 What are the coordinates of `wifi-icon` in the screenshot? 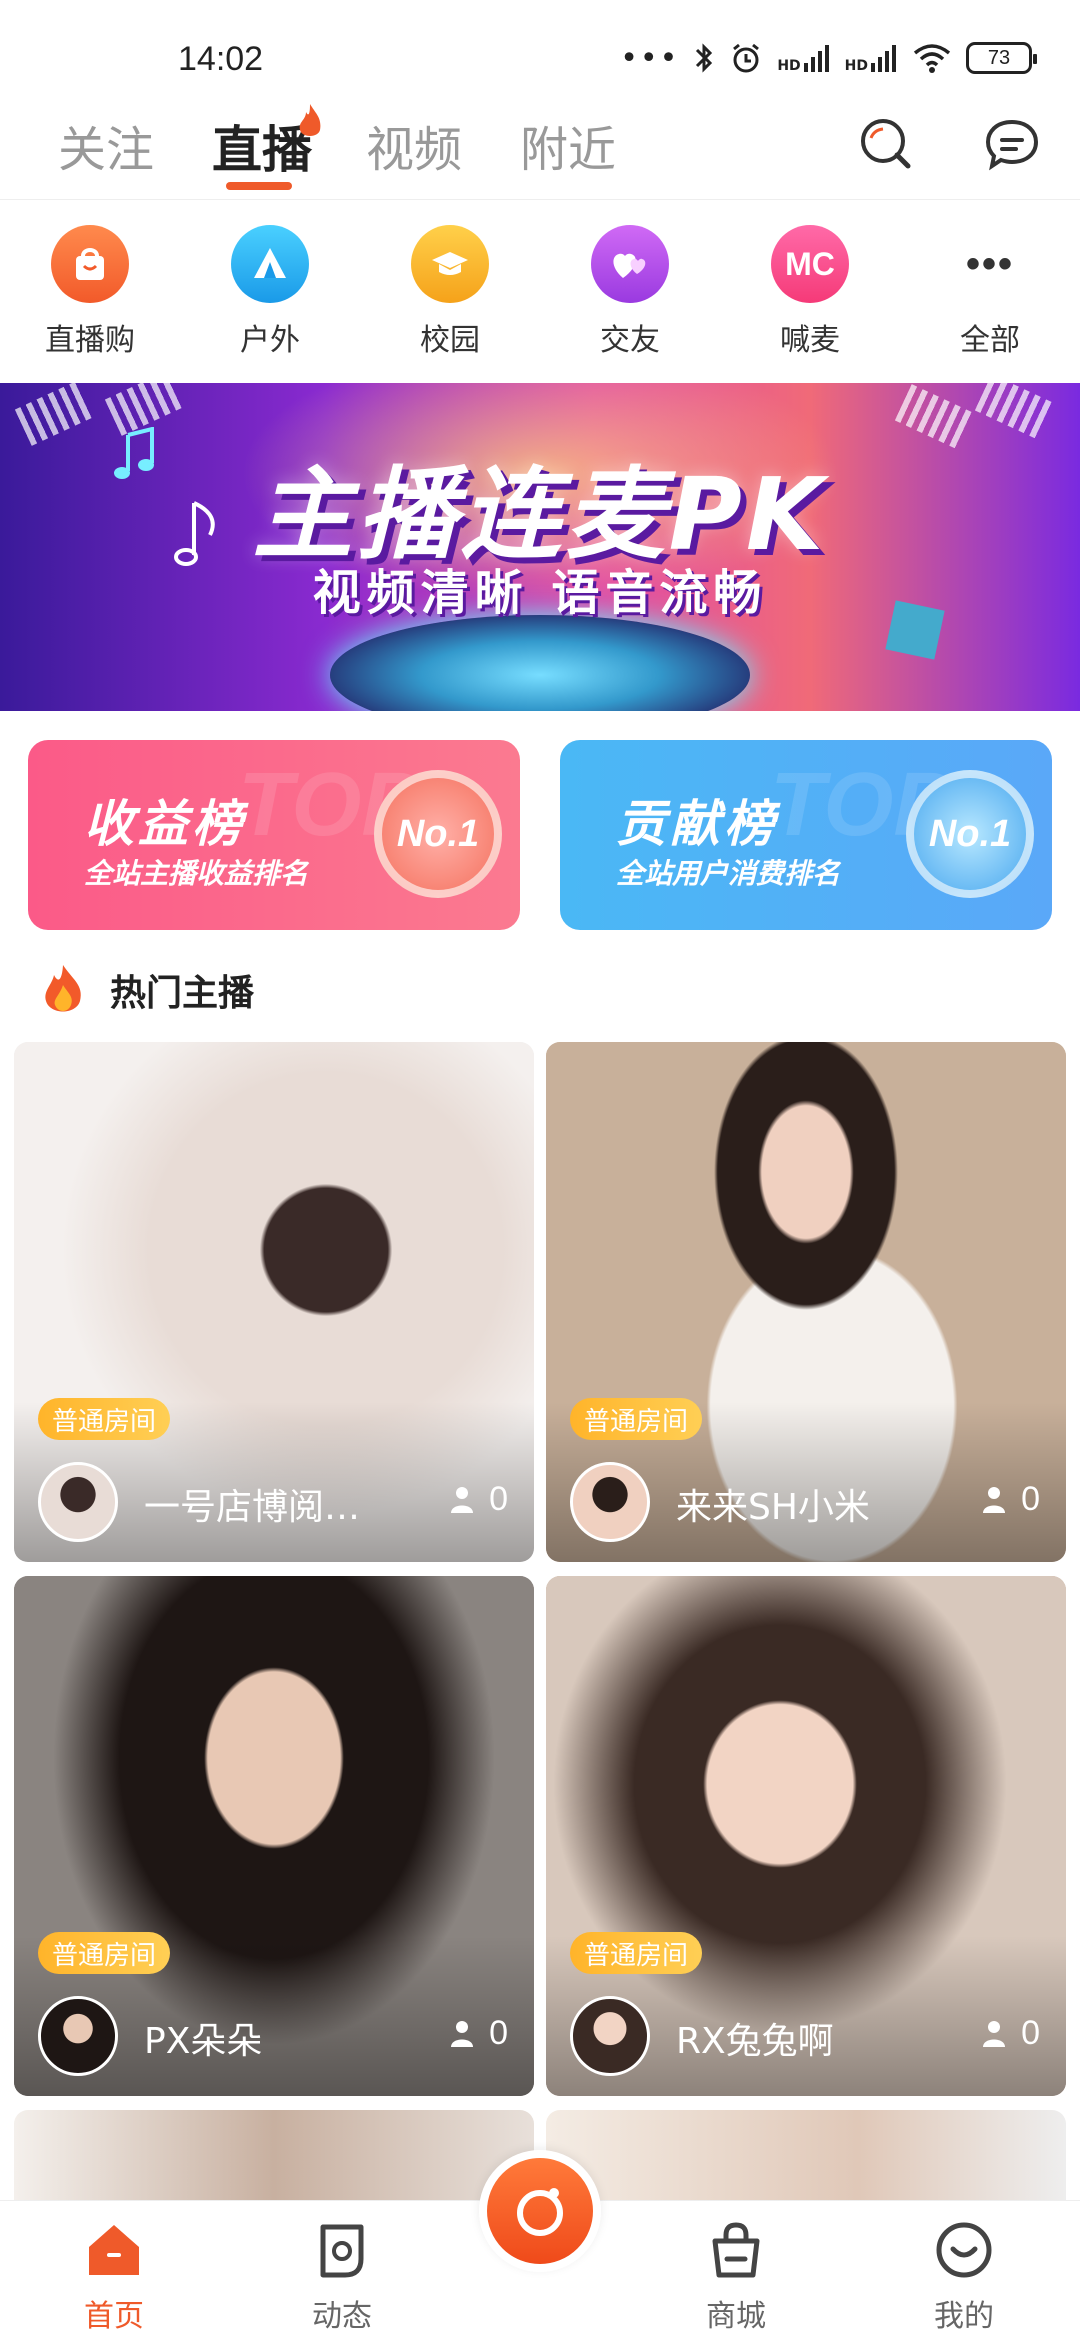 It's located at (932, 58).